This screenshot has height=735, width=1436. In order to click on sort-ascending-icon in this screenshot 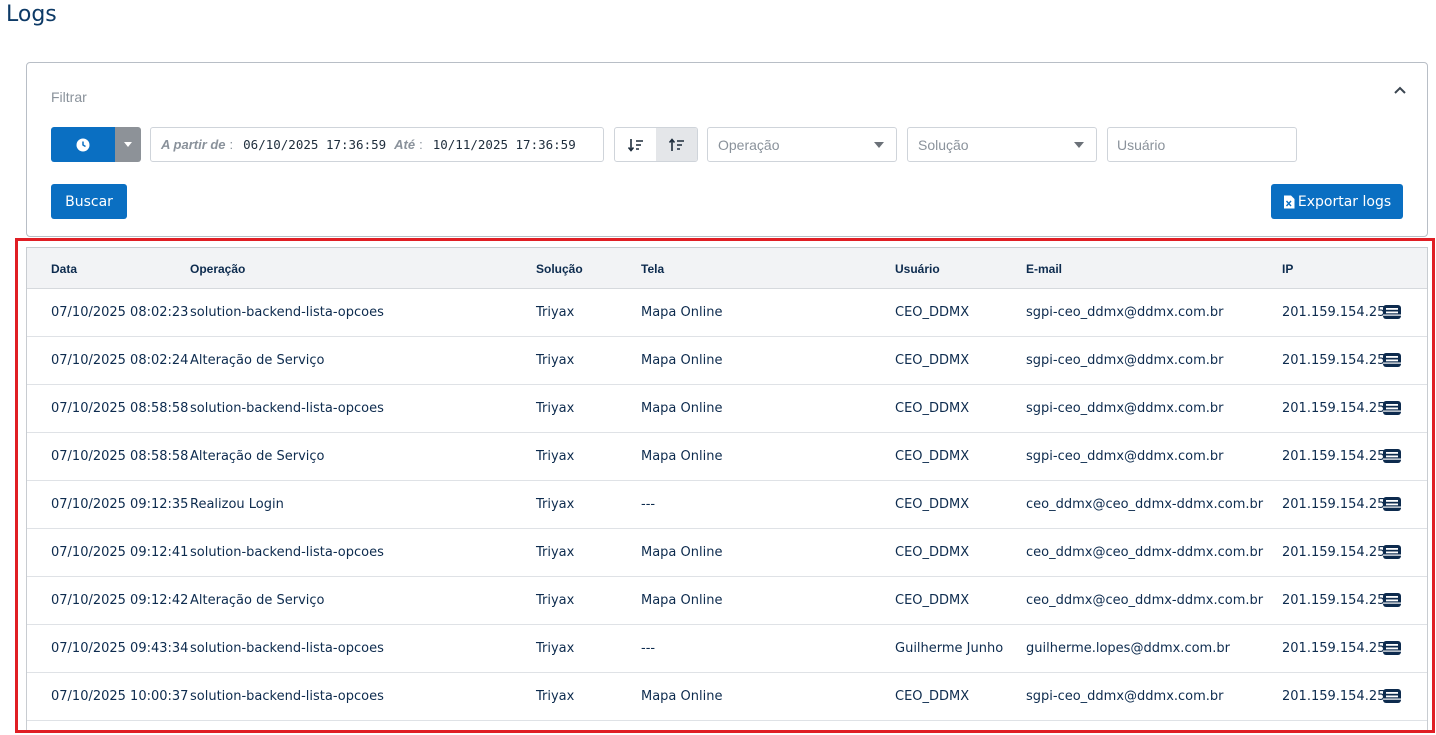, I will do `click(676, 144)`.